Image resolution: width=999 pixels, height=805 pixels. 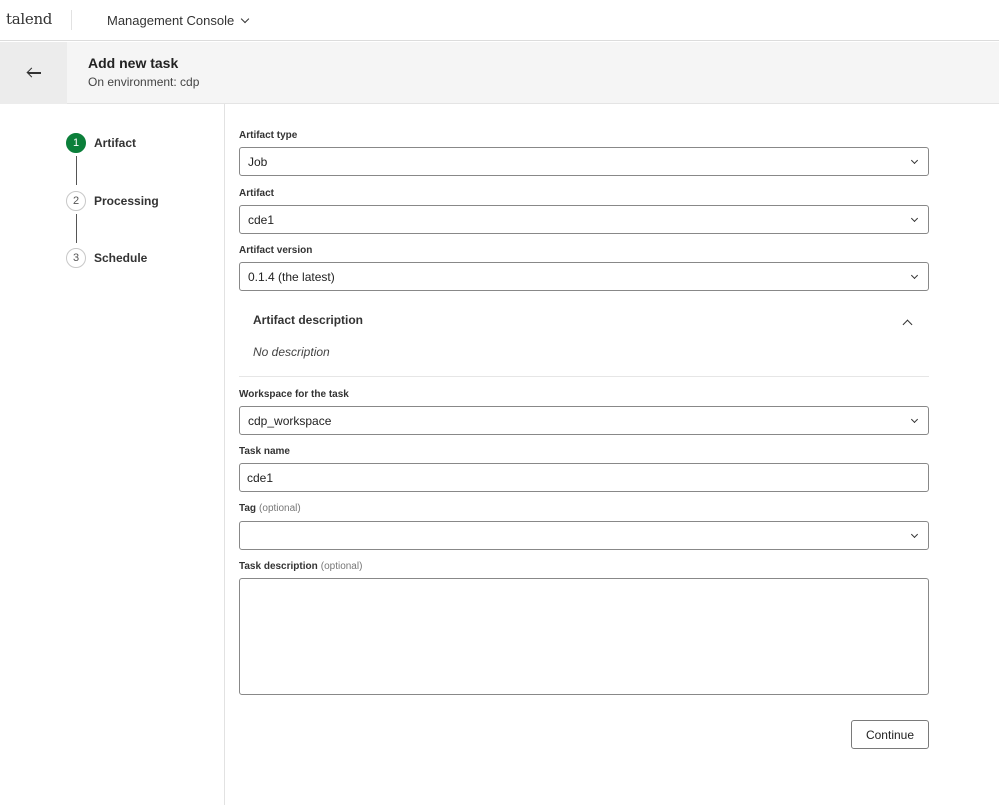 I want to click on artifact-type-value: Job, so click(x=258, y=161).